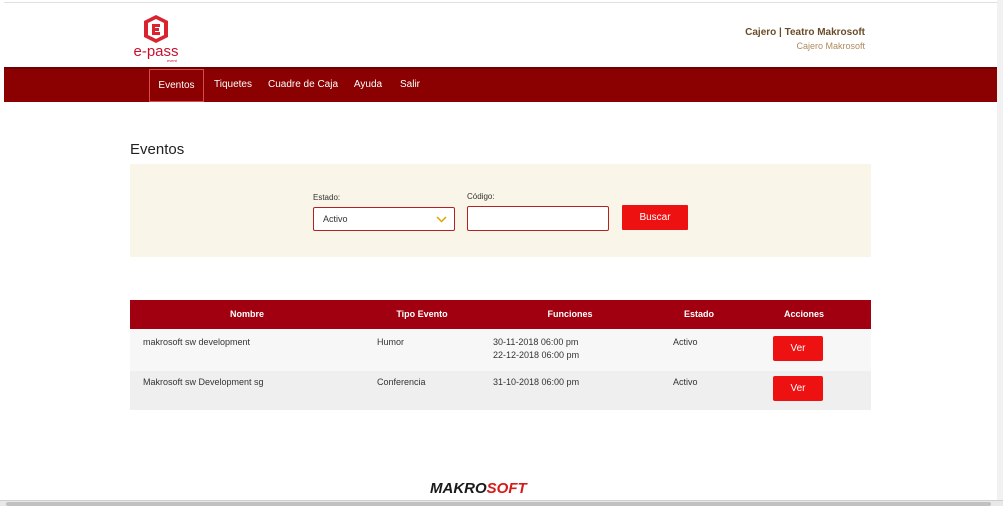 Image resolution: width=1003 pixels, height=506 pixels. Describe the element at coordinates (698, 314) in the screenshot. I see `column-header-estado: Estado` at that location.